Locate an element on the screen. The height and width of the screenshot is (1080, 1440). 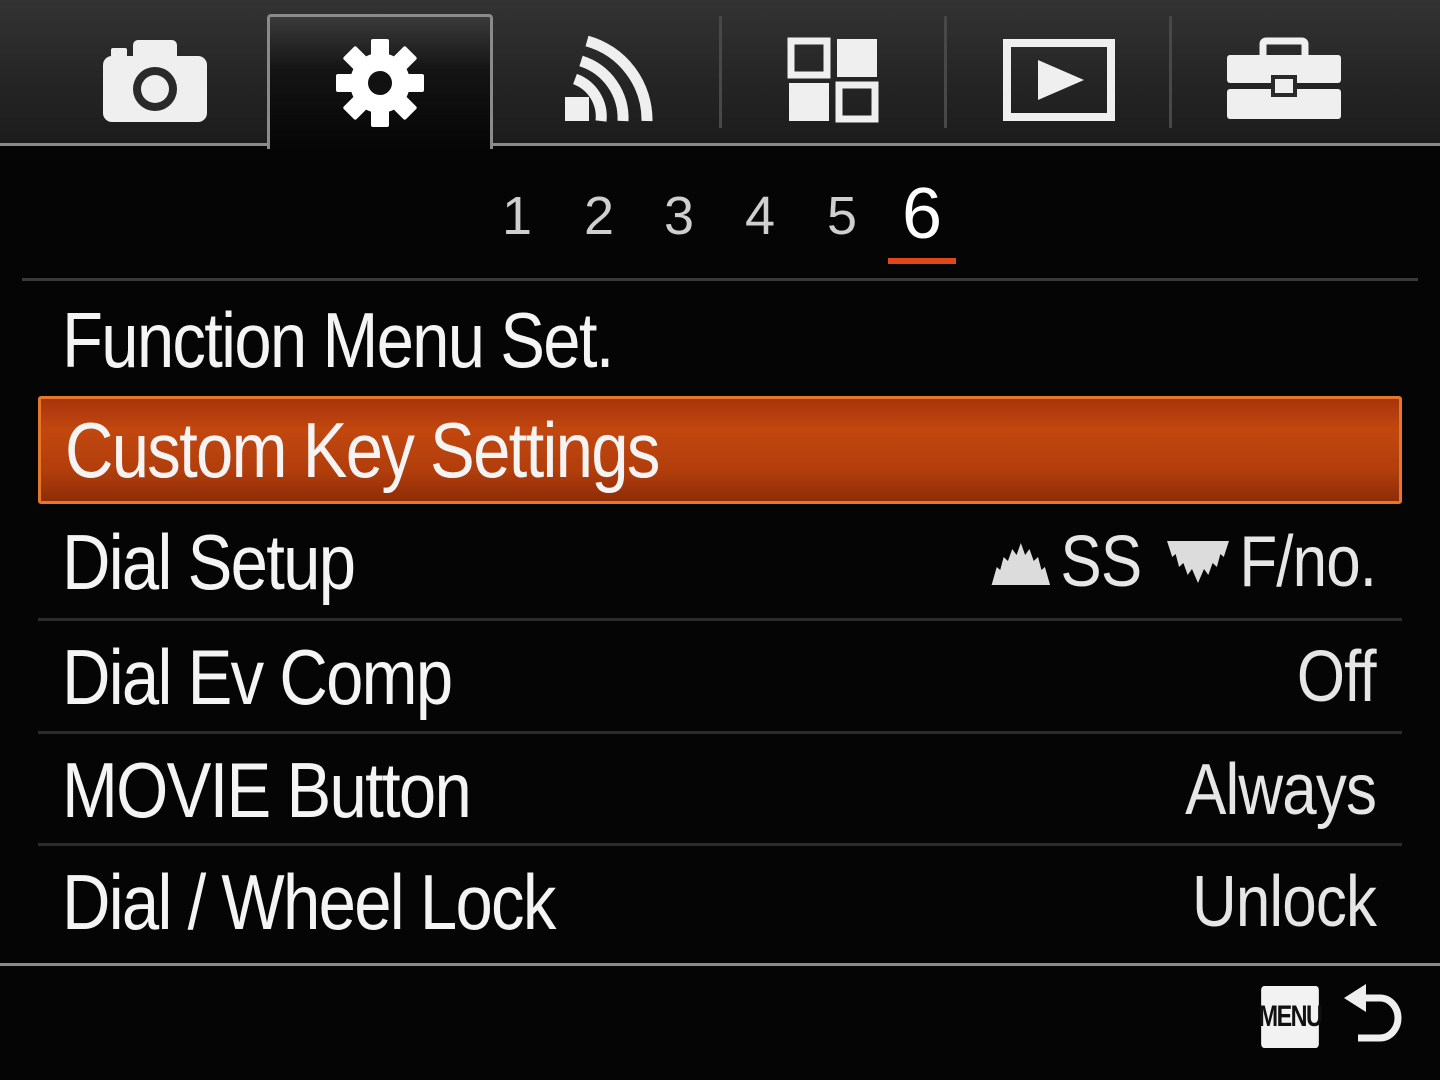
page-number-1: 1 is located at coordinates (517, 216).